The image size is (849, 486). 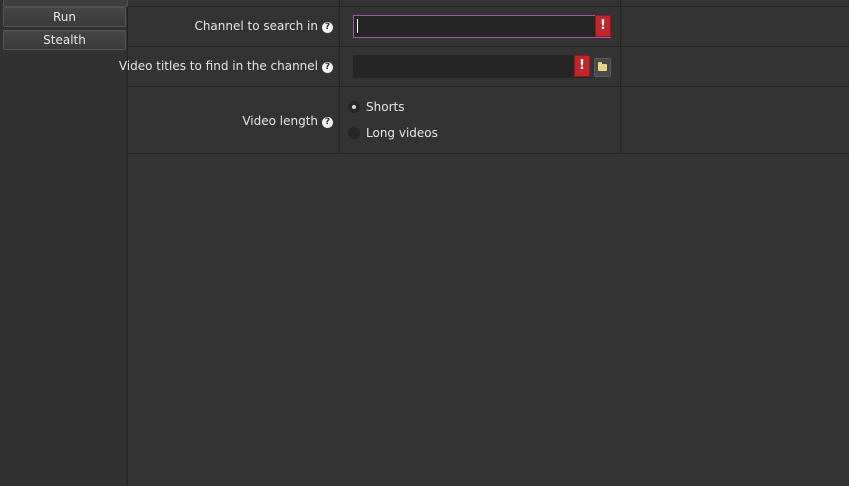 What do you see at coordinates (354, 133) in the screenshot?
I see `radio-unchecked-icon` at bounding box center [354, 133].